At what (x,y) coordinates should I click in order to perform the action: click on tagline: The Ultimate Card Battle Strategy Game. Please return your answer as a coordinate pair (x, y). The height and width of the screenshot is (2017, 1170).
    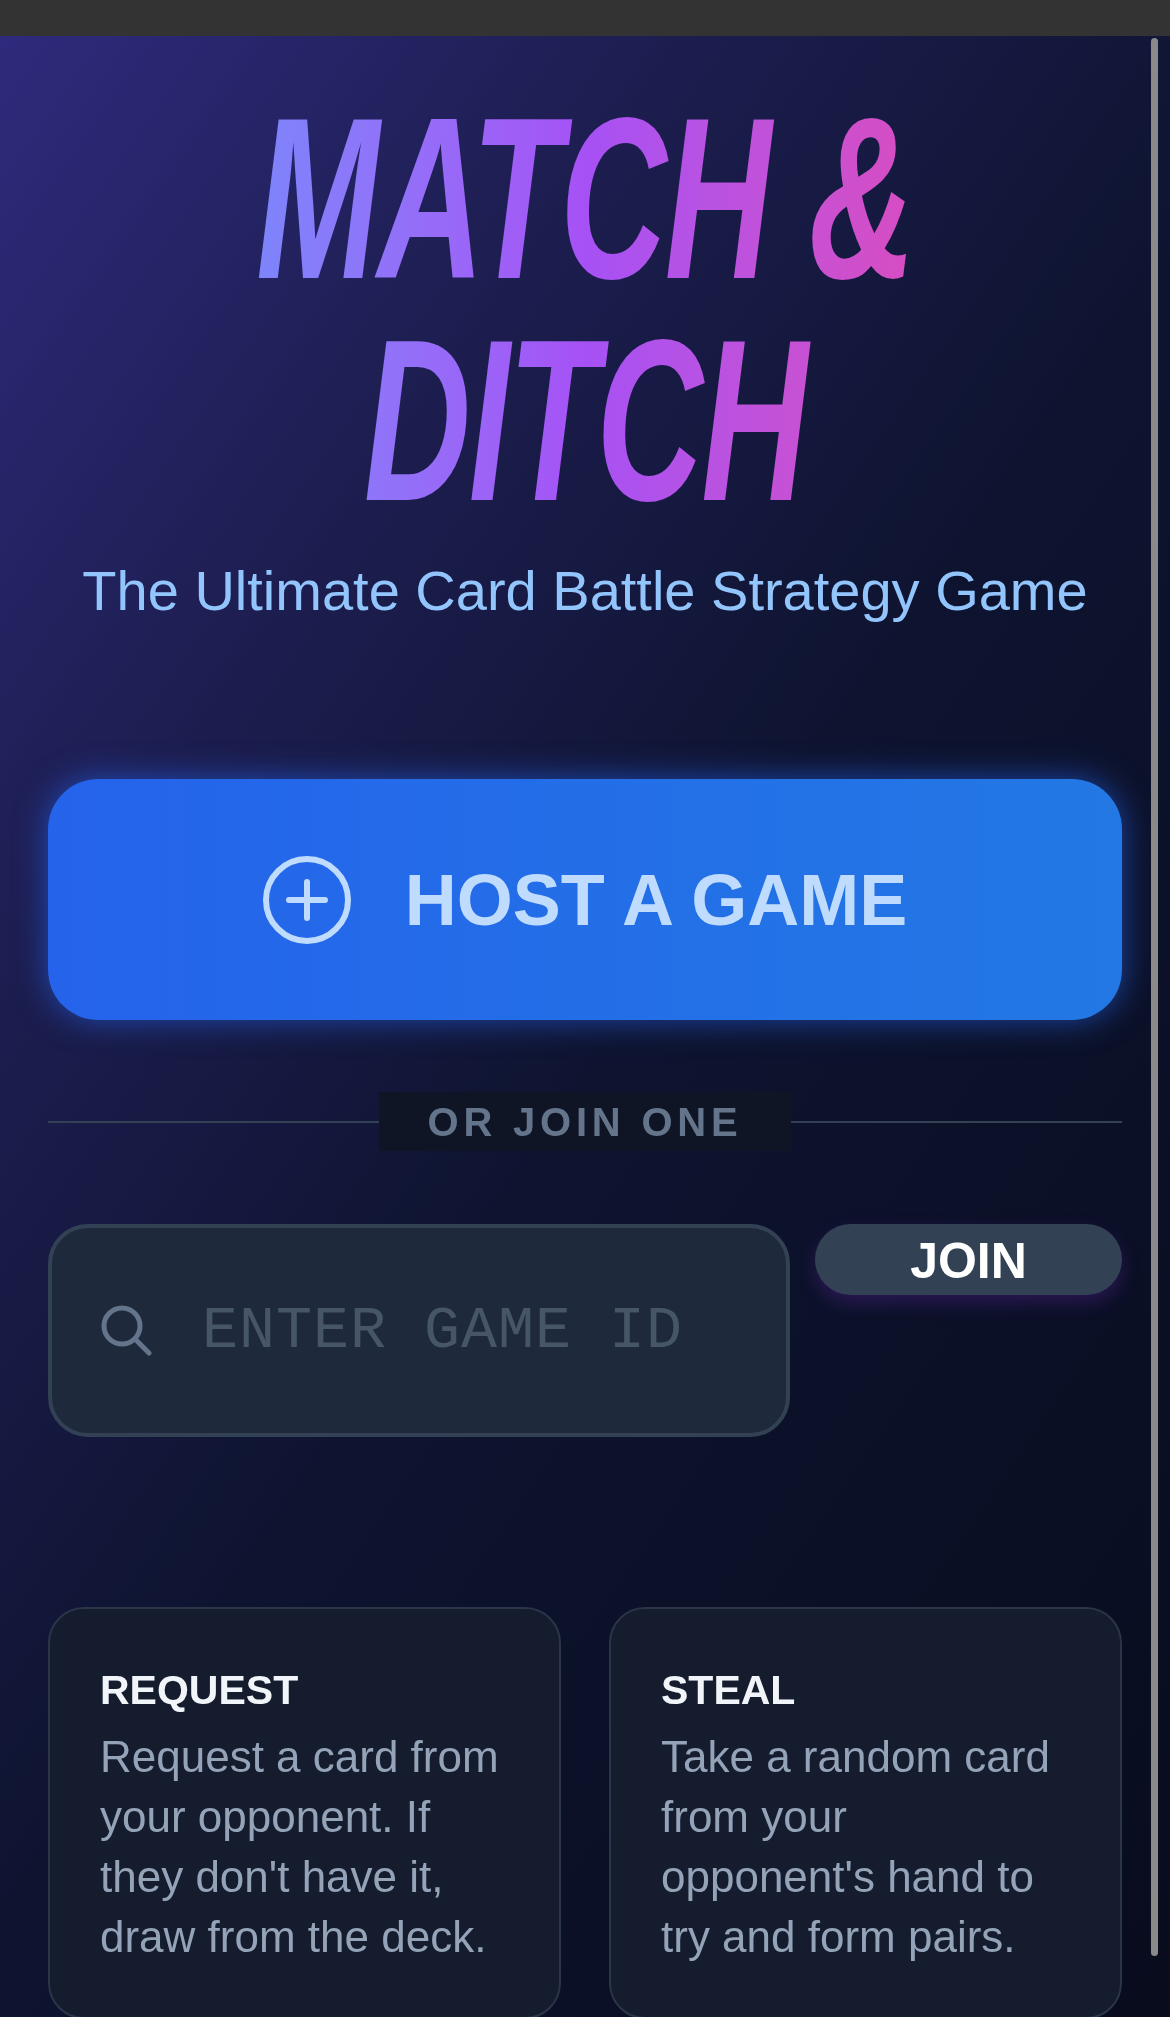
    Looking at the image, I should click on (585, 591).